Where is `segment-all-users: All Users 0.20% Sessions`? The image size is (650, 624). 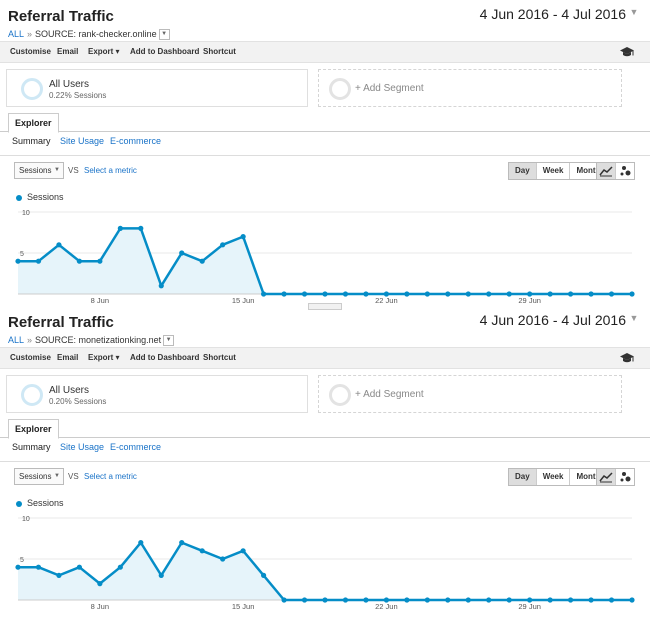
segment-all-users: All Users 0.20% Sessions is located at coordinates (157, 394).